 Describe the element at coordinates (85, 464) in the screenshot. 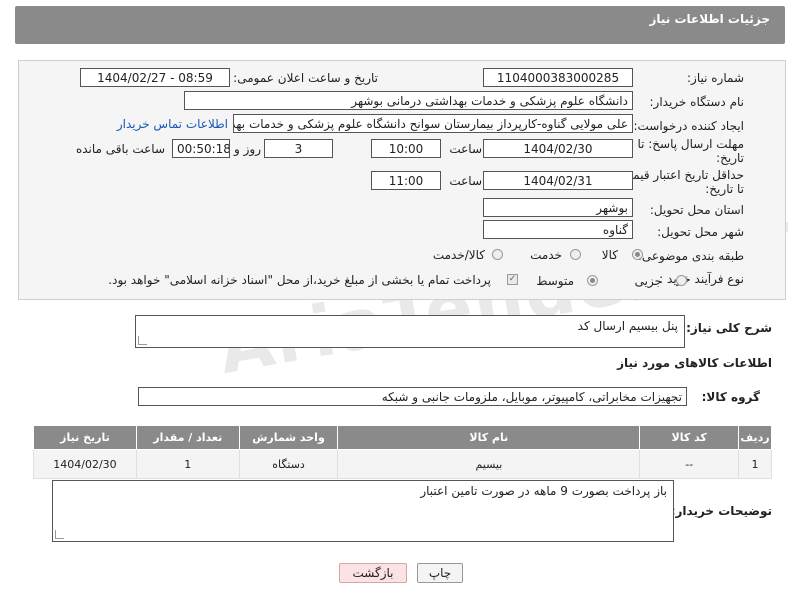

I see `cell-need-date: 1404/02/30` at that location.